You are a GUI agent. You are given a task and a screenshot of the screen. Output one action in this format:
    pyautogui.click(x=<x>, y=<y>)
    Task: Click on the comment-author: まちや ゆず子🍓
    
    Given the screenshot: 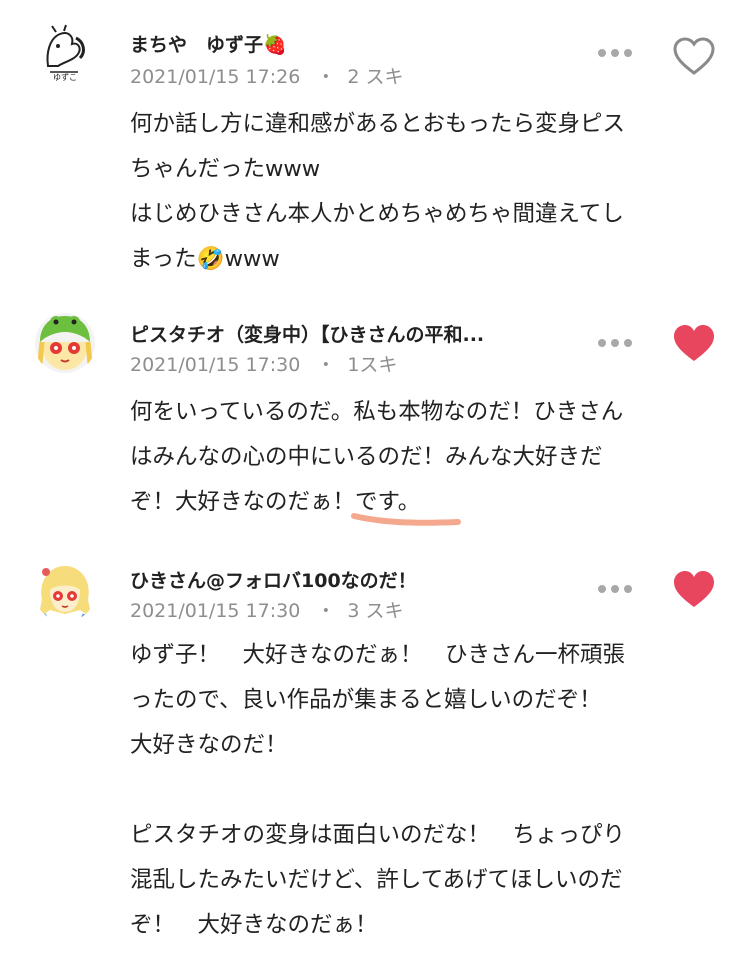 What is the action you would take?
    pyautogui.click(x=208, y=43)
    